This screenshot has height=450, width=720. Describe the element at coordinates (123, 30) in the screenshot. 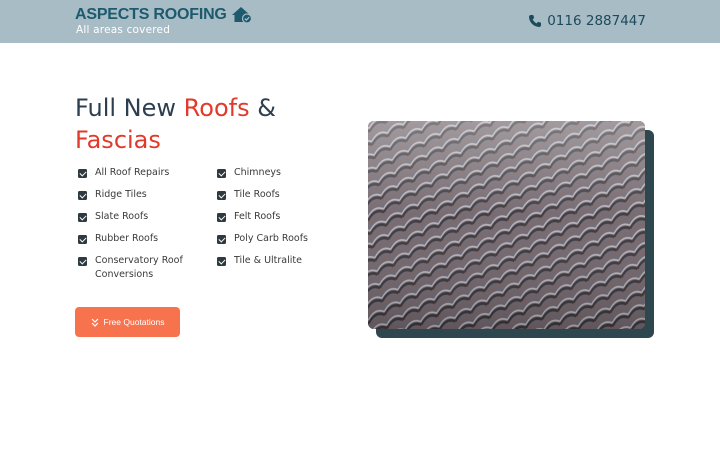

I see `tagline: All areas covered` at that location.